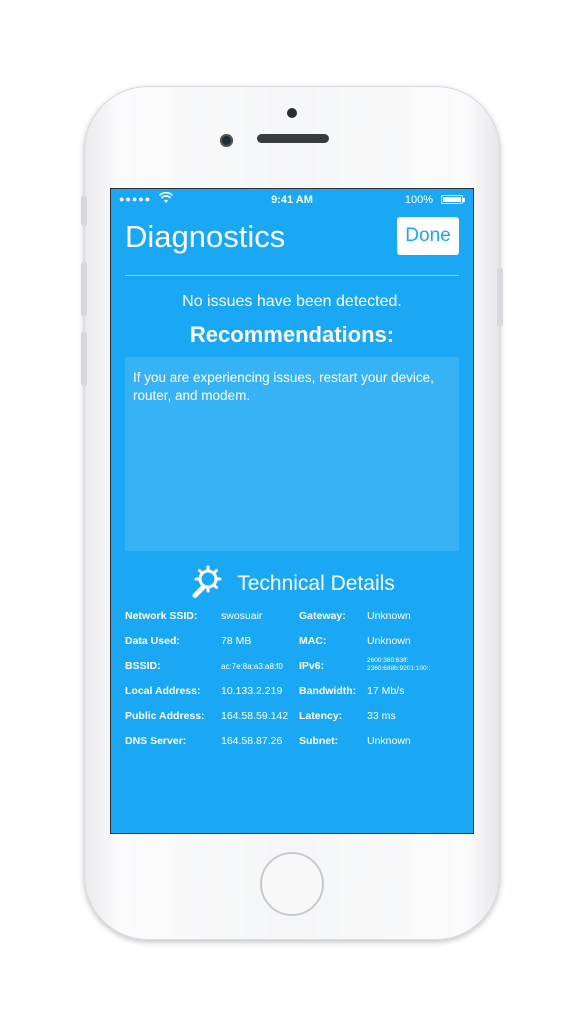 The height and width of the screenshot is (1024, 584). What do you see at coordinates (205, 236) in the screenshot?
I see `page-title: Diagnostics` at bounding box center [205, 236].